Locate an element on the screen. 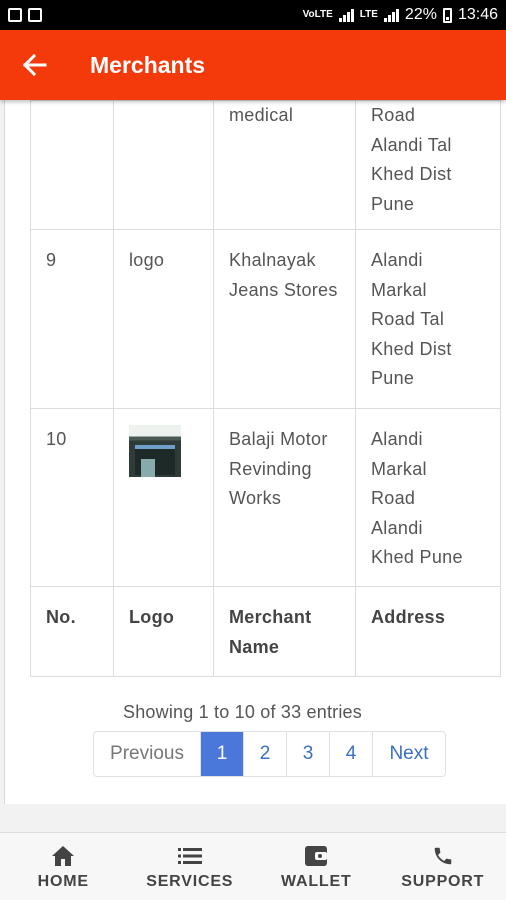  status-indicators: VoLTE LTE 22% 13:46 is located at coordinates (400, 15).